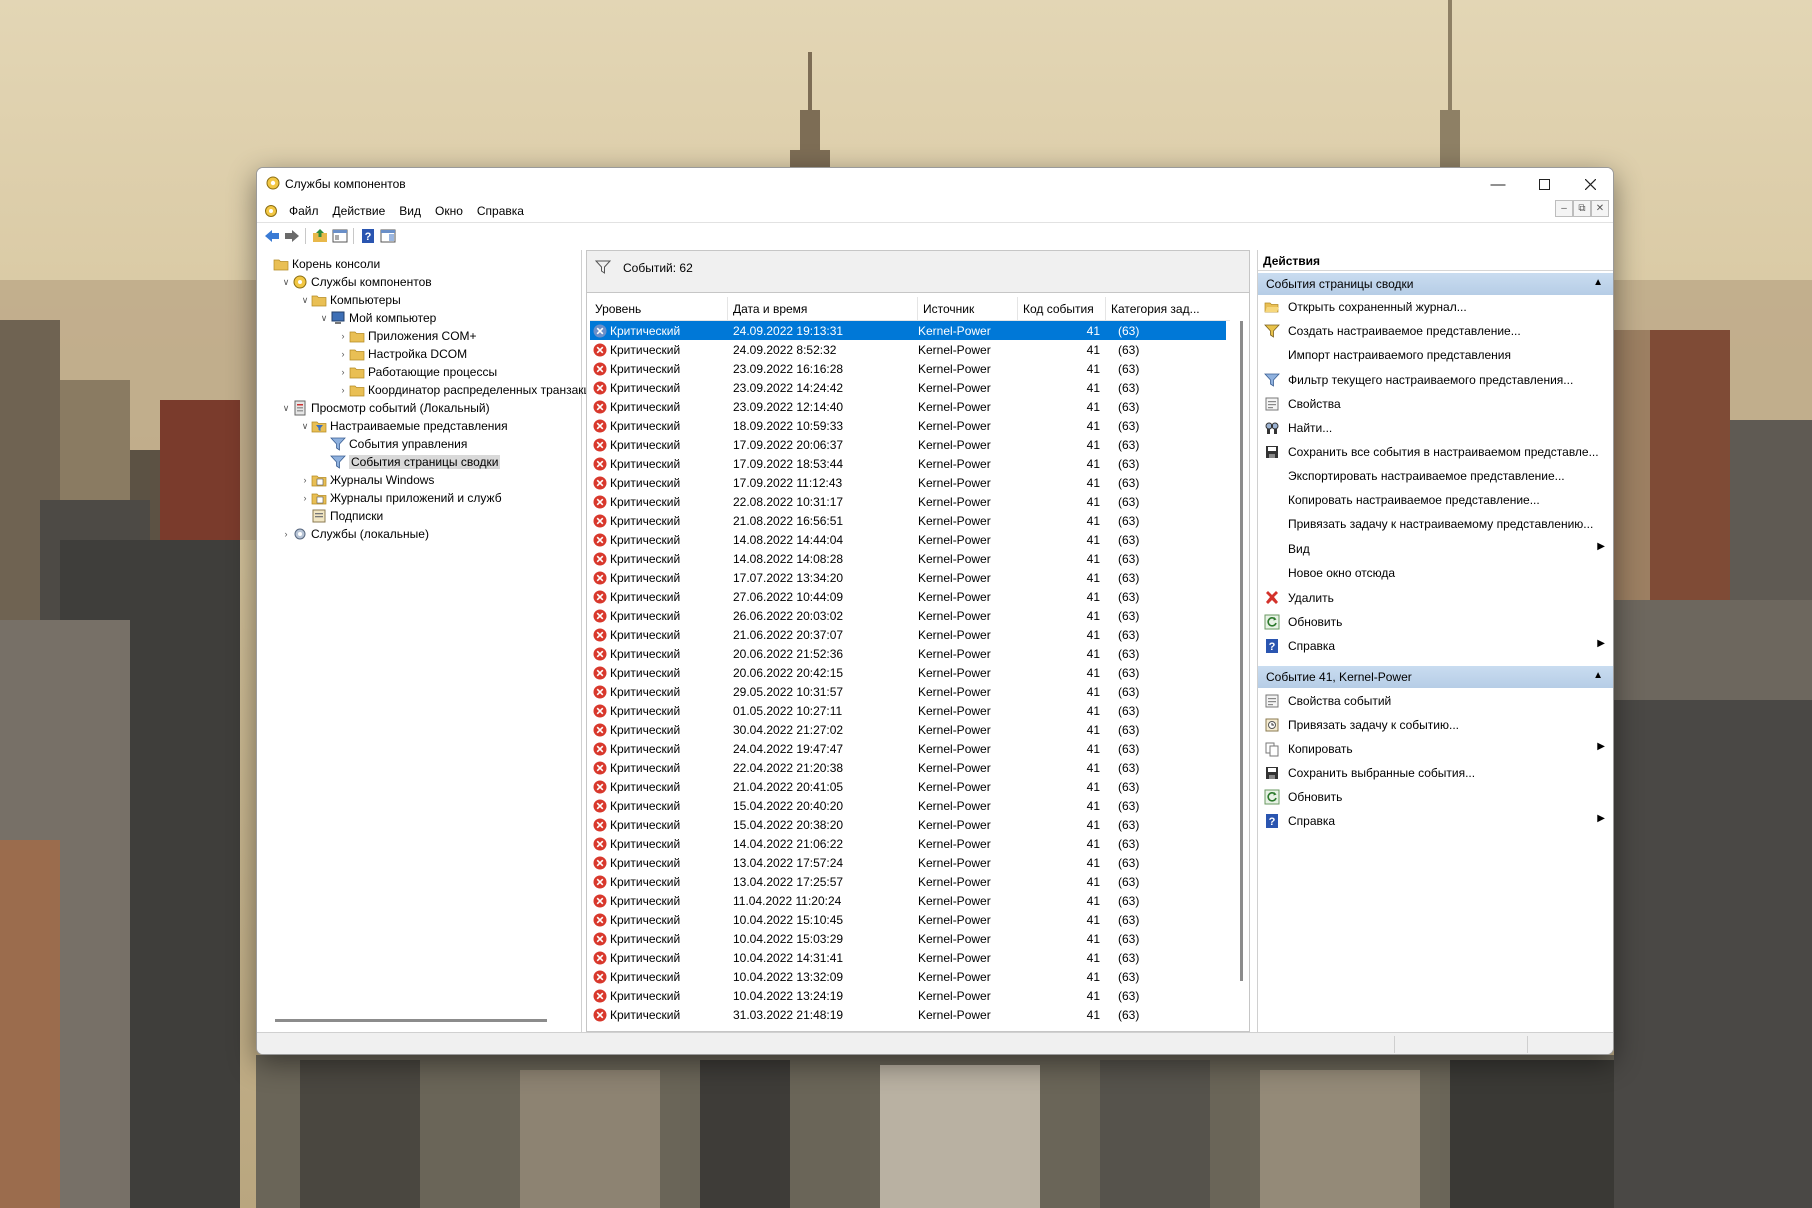 The width and height of the screenshot is (1812, 1208). Describe the element at coordinates (377, 318) in the screenshot. I see `tree-item: ∨ Мой компьютер` at that location.